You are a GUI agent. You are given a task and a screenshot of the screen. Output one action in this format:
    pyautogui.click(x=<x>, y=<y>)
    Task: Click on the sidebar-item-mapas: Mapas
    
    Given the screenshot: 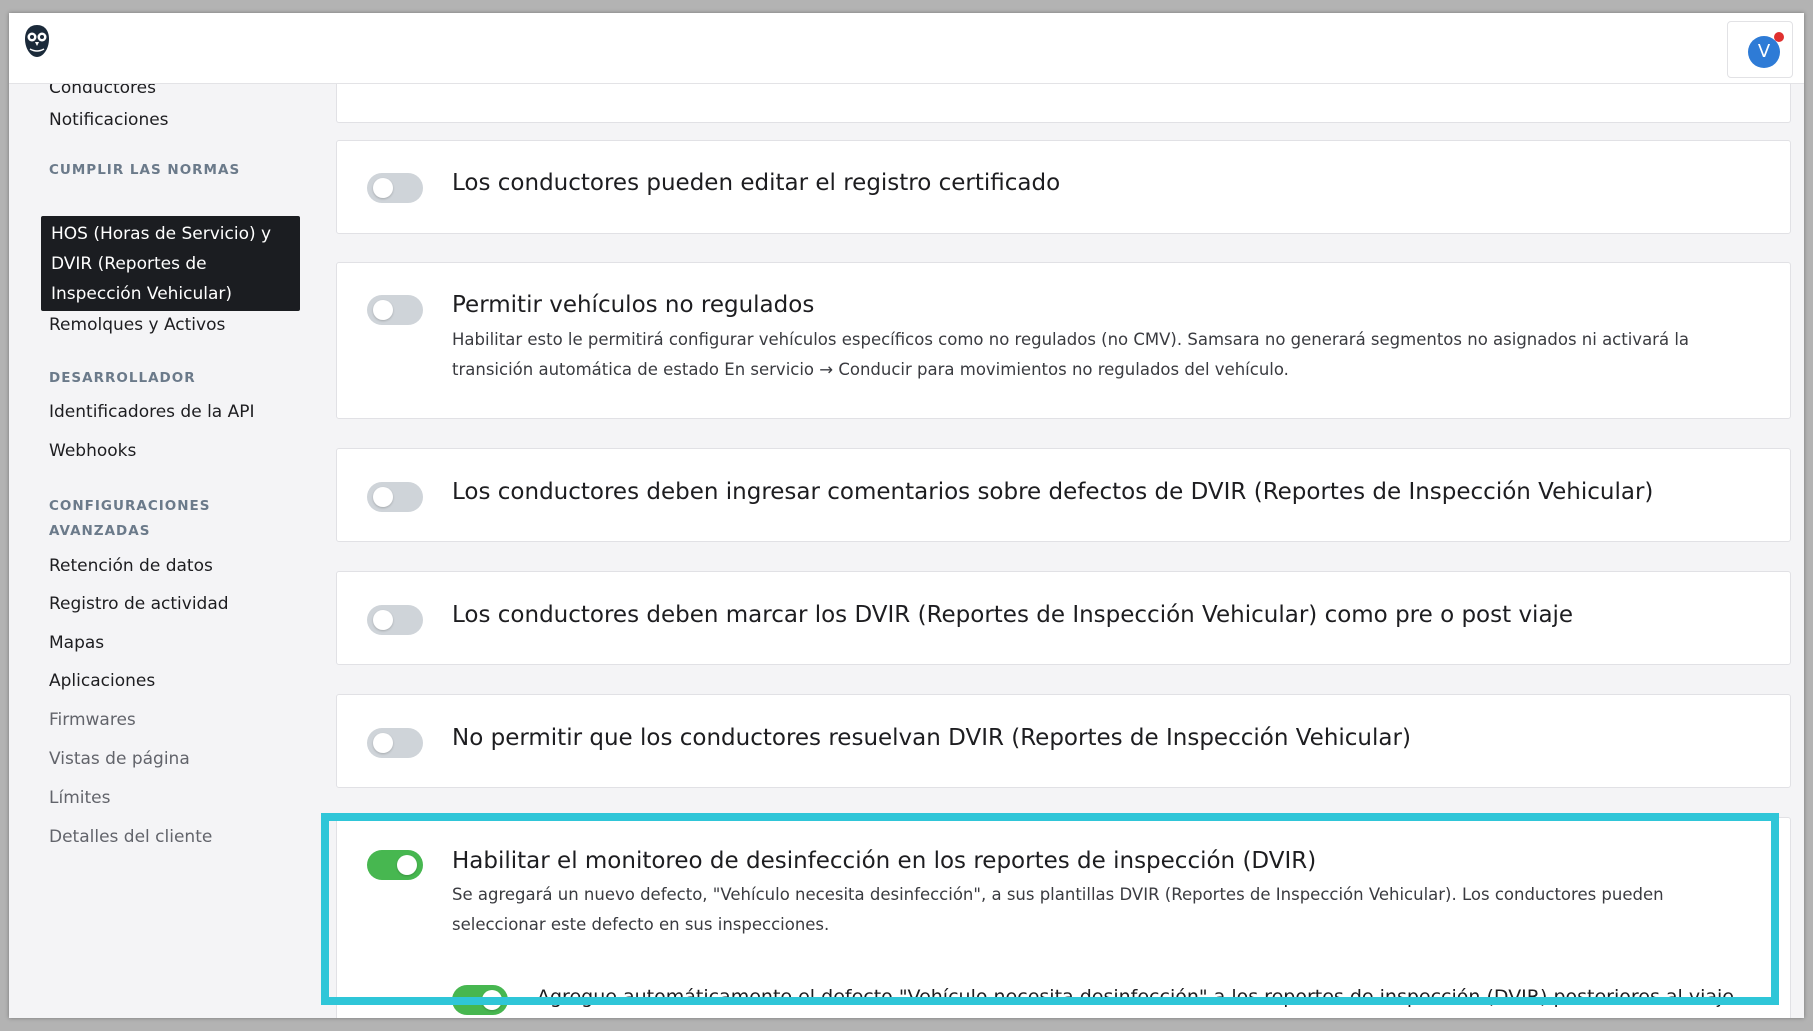 What is the action you would take?
    pyautogui.click(x=76, y=643)
    